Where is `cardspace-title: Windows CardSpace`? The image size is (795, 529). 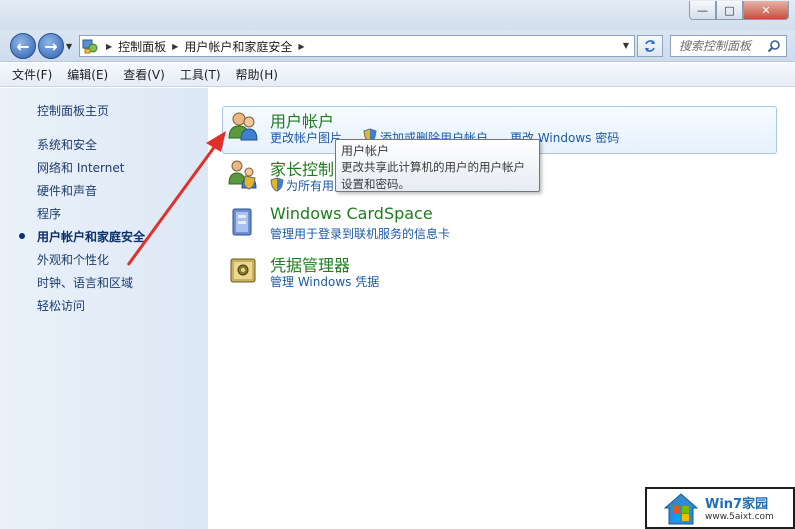
cardspace-title: Windows CardSpace is located at coordinates (351, 213).